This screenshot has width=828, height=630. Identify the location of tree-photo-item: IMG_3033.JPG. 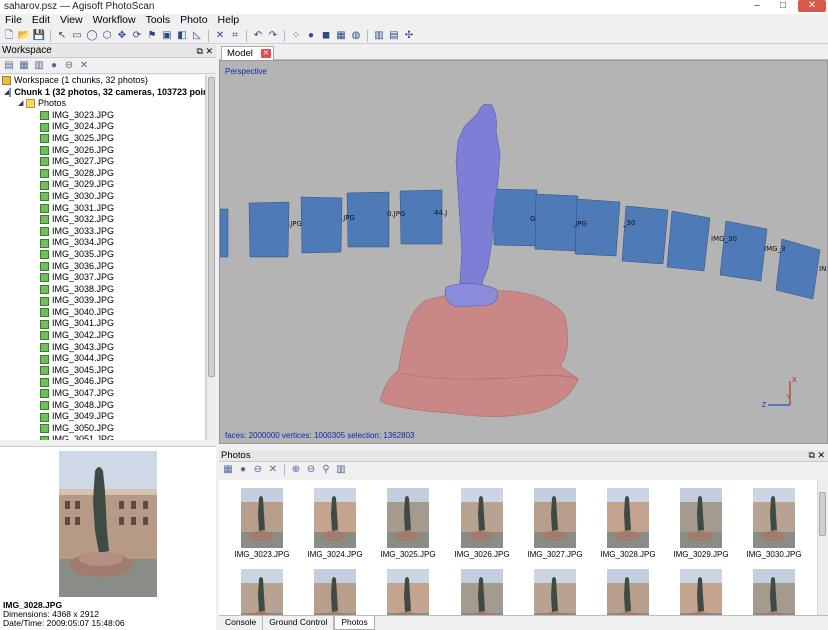
(102, 232).